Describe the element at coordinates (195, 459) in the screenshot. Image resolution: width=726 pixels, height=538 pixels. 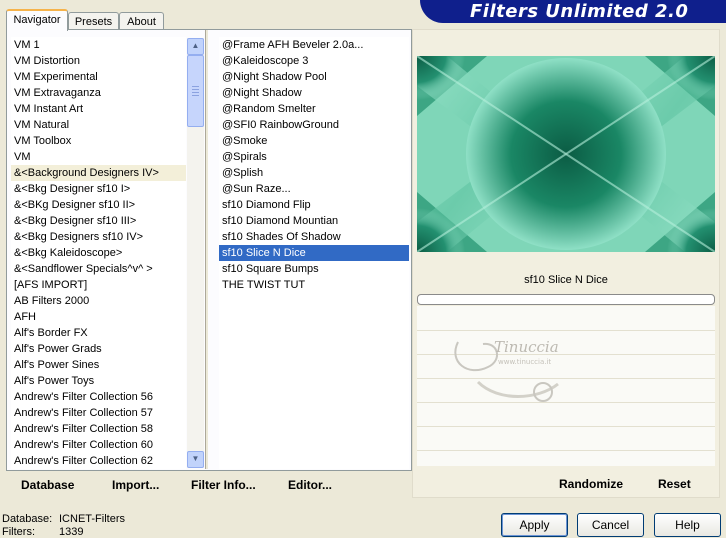
I see `scroll-down-button: ▼` at that location.